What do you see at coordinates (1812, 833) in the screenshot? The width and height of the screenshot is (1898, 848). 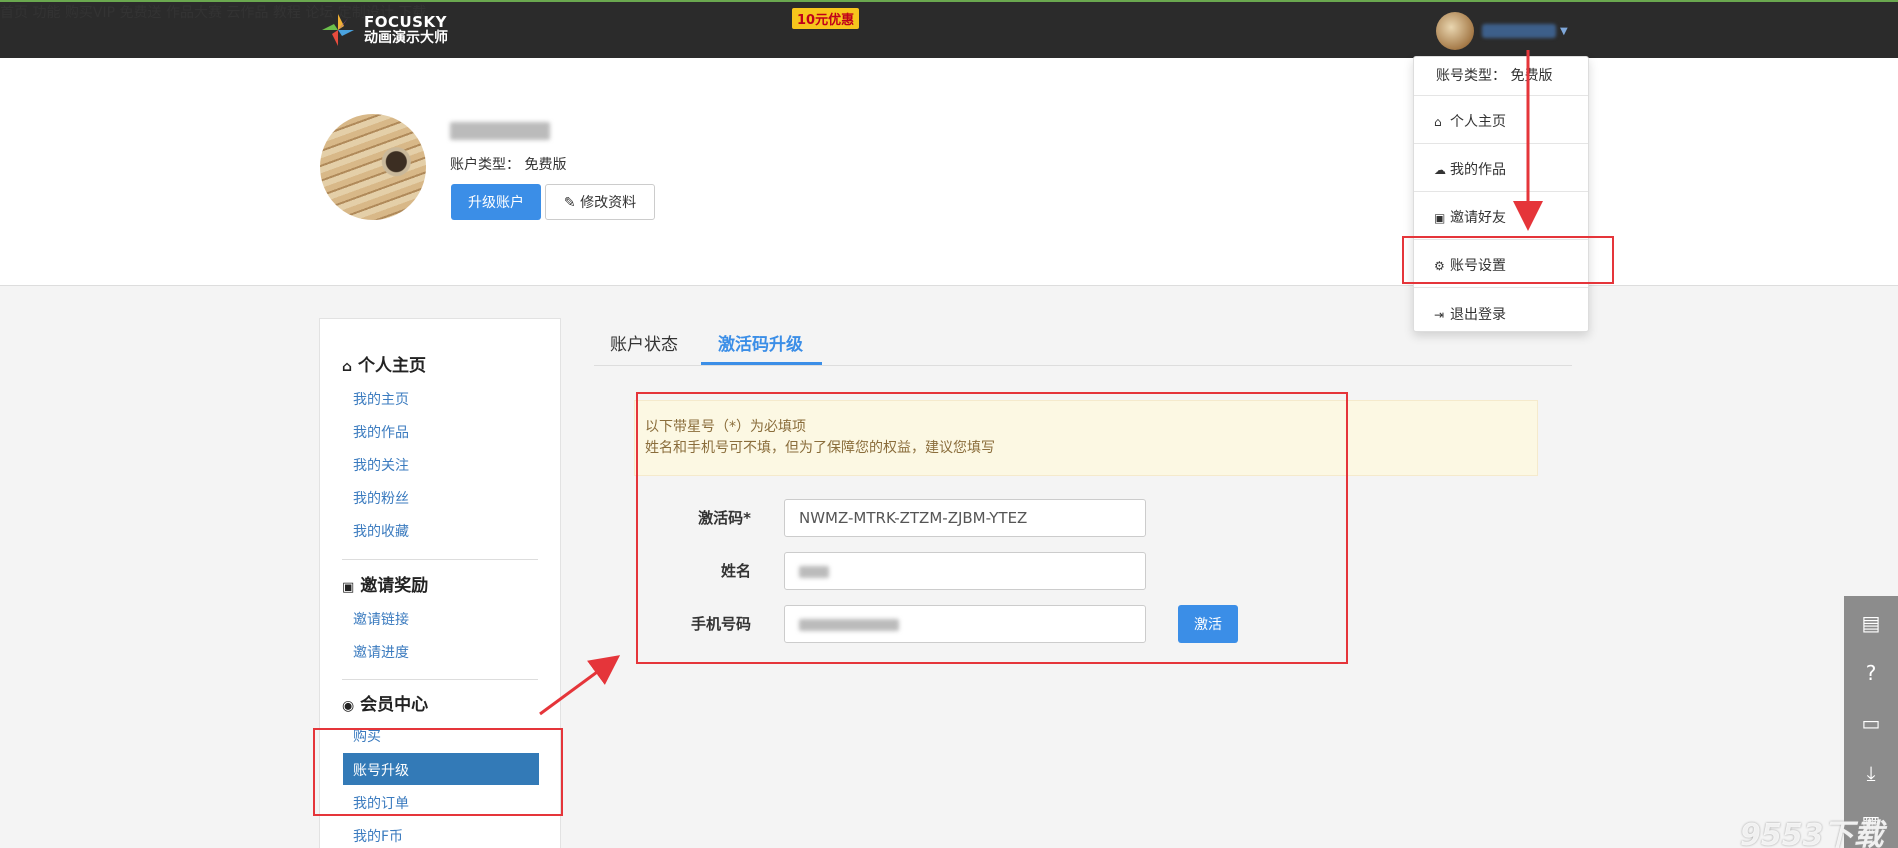 I see `site-watermark: 9553下载` at bounding box center [1812, 833].